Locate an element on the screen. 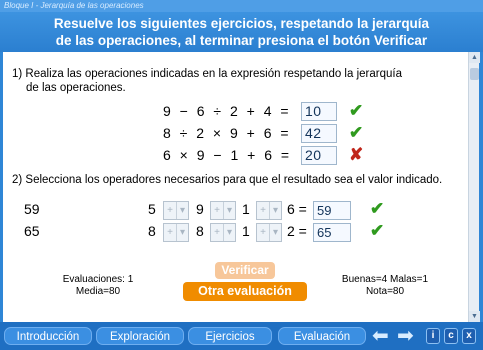 This screenshot has height=350, width=483. operator-row-2: 65 8 + ▾ 8 + ▾ 1 + ▾ 2 = 65 ✔ is located at coordinates (233, 233).